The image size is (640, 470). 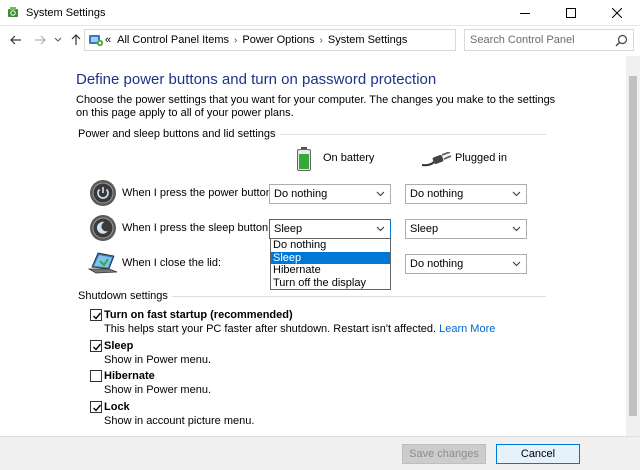 I want to click on scrollbar-thumb, so click(x=633, y=246).